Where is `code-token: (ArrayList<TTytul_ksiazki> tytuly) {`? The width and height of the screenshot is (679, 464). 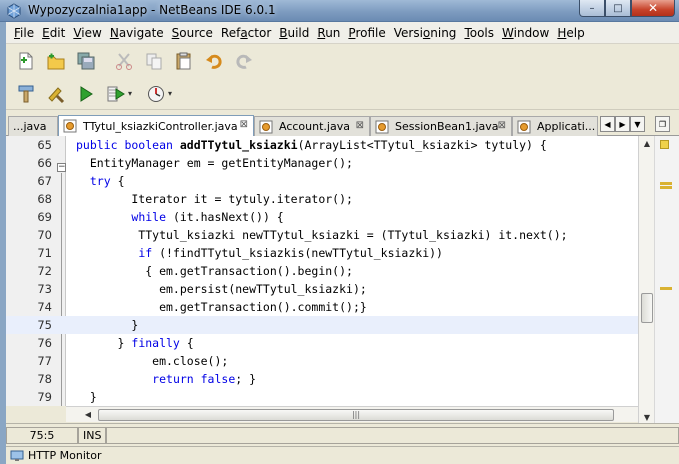
code-token: (ArrayList<TTytul_ksiazki> tytuly) { is located at coordinates (422, 145).